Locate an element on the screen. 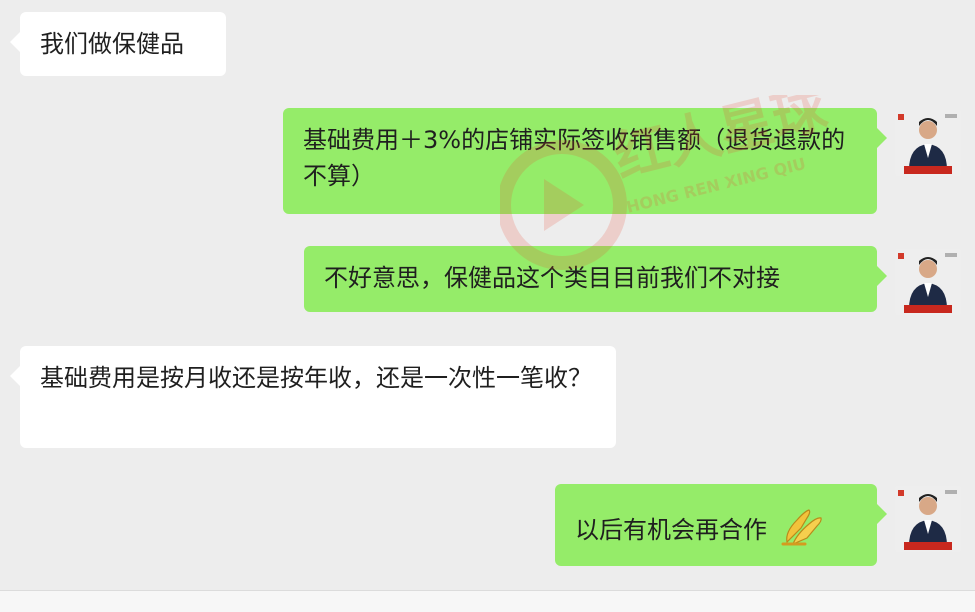 The image size is (975, 612). incoming-message-bubble: 基础费用是按月收还是按年收，还是一次性一笔收？ is located at coordinates (313, 397).